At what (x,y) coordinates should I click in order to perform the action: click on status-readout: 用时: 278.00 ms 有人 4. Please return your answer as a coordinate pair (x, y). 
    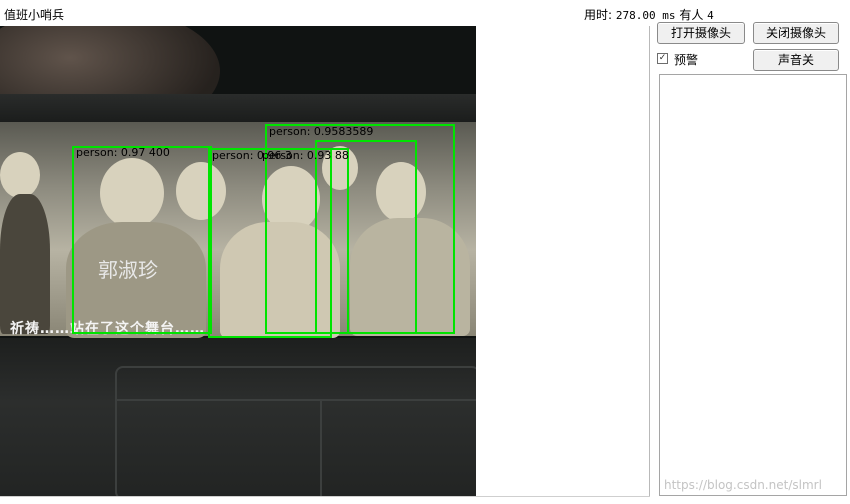
    Looking at the image, I should click on (649, 14).